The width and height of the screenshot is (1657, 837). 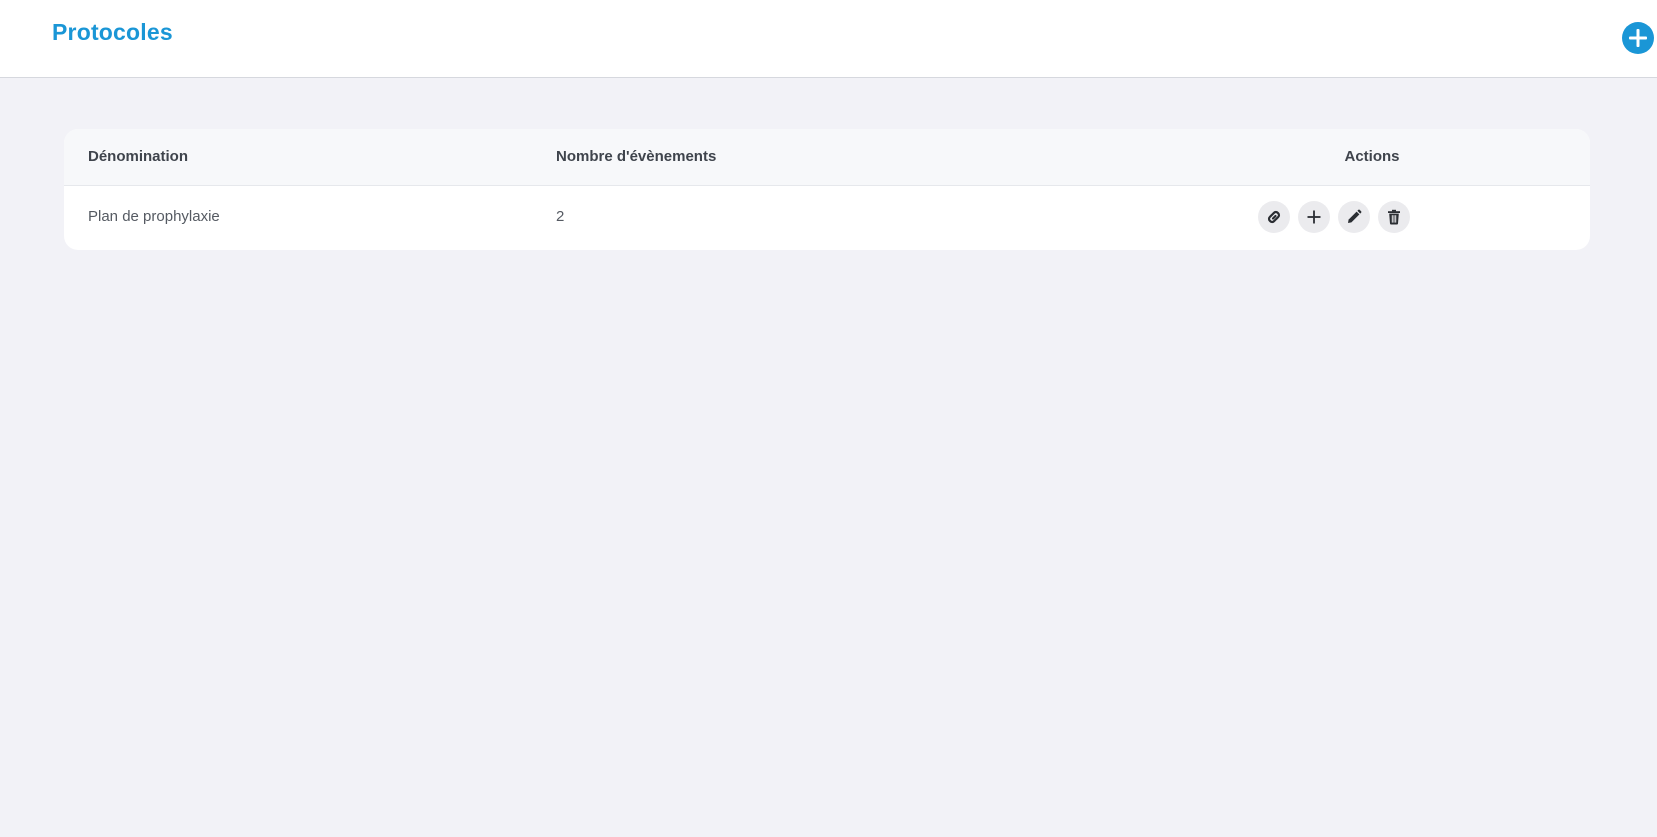 What do you see at coordinates (138, 156) in the screenshot?
I see `column-header-denomination: Dénomination` at bounding box center [138, 156].